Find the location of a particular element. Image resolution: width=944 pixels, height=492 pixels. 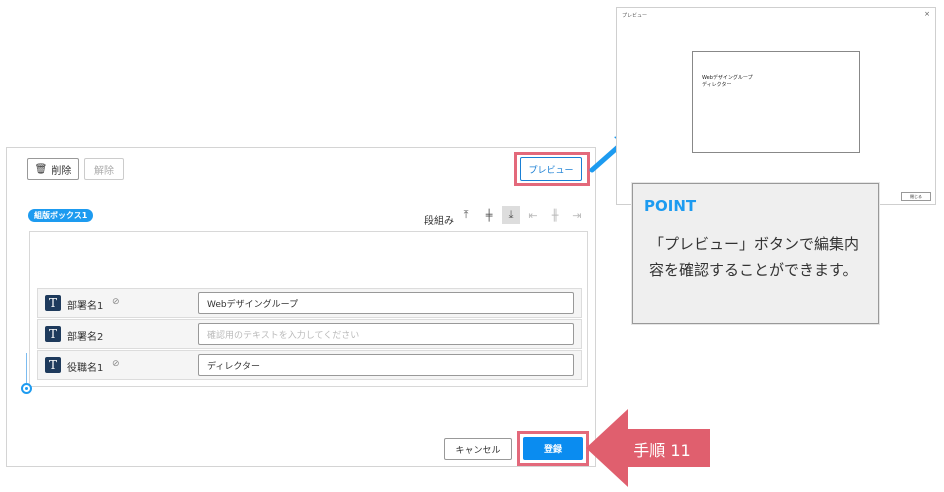

delete-button: 🗑 削除 is located at coordinates (53, 169).